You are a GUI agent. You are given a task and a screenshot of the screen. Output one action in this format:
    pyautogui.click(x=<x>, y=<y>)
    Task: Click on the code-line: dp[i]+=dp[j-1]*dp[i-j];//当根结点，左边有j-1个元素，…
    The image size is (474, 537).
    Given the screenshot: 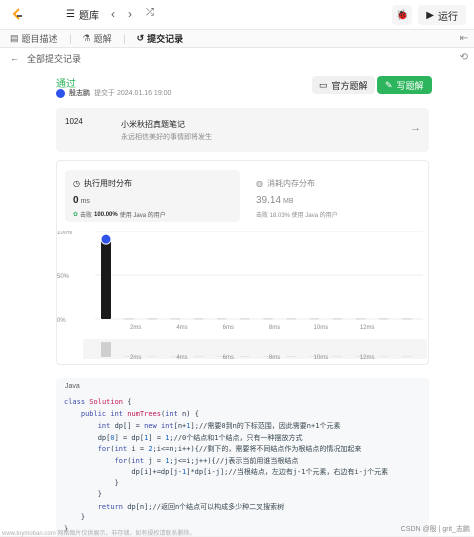 What is the action you would take?
    pyautogui.click(x=226, y=472)
    